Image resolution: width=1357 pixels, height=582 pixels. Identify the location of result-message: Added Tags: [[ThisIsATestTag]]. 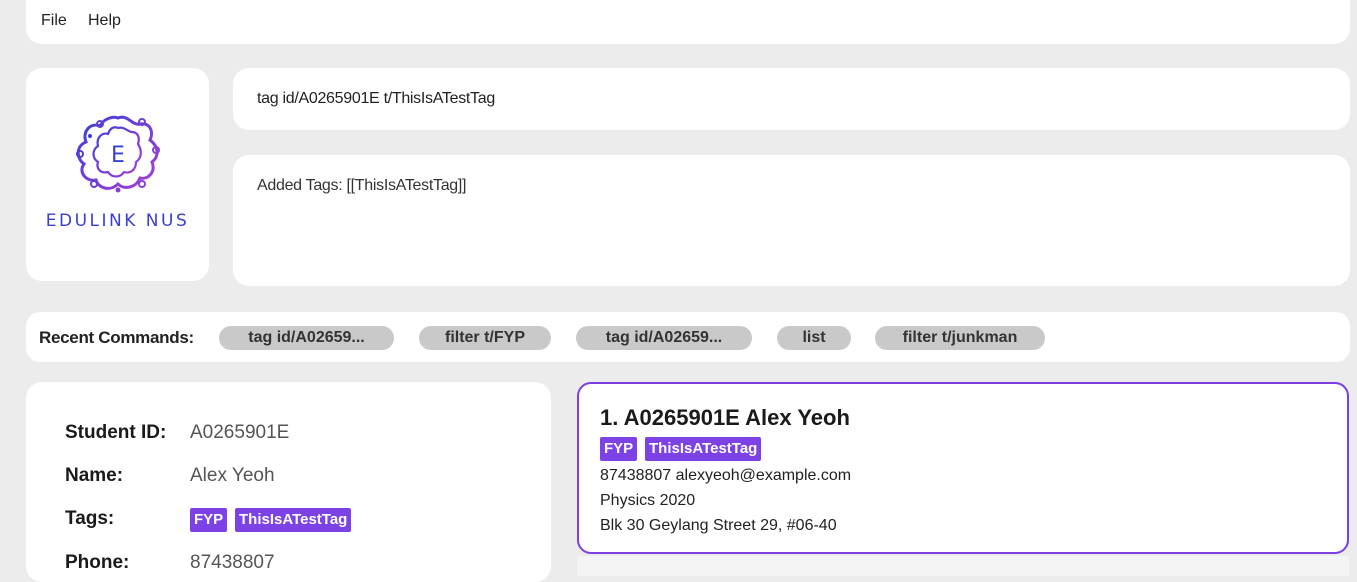
(362, 185).